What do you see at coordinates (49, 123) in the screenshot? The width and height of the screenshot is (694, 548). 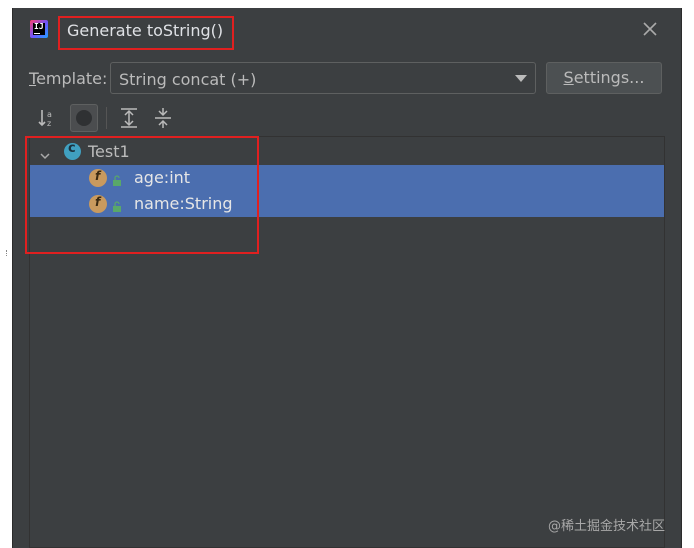 I see `svg-text: z` at bounding box center [49, 123].